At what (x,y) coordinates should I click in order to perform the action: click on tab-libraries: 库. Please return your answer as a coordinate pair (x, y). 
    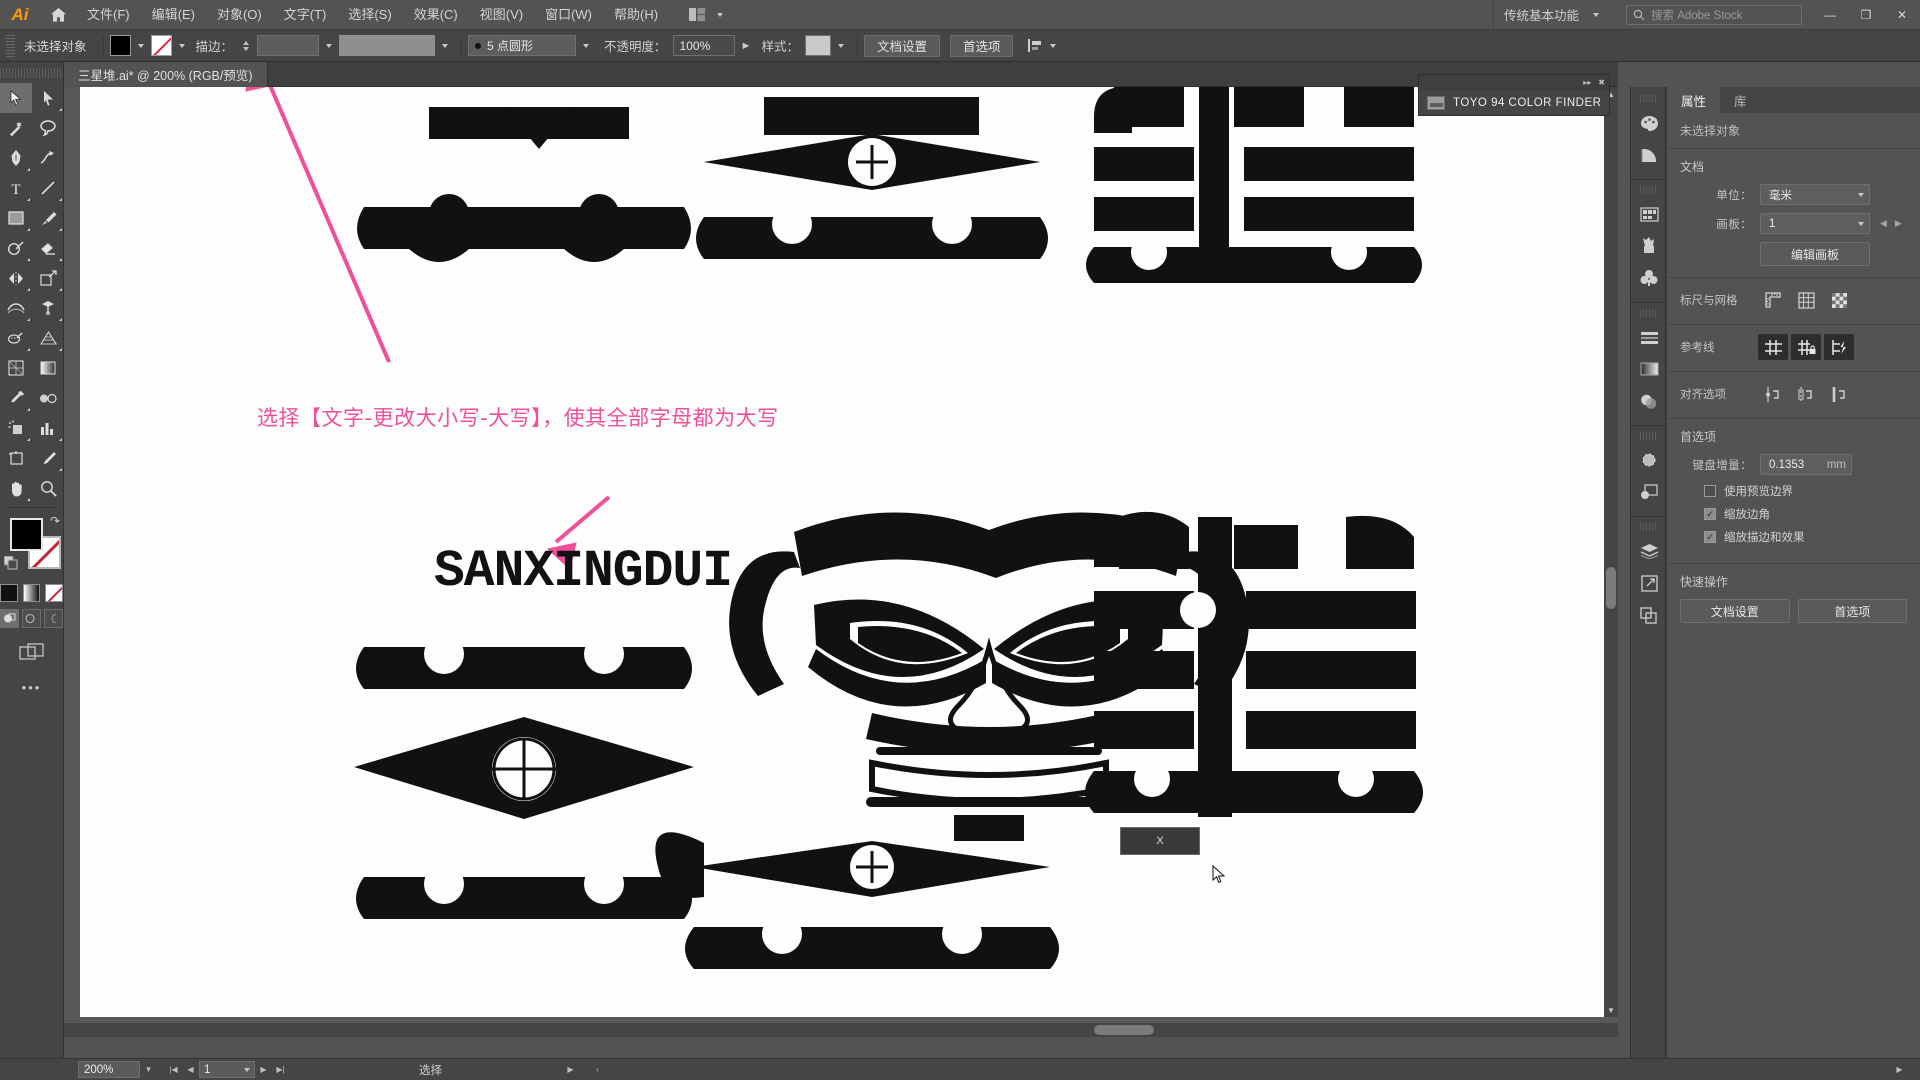
    Looking at the image, I should click on (1740, 100).